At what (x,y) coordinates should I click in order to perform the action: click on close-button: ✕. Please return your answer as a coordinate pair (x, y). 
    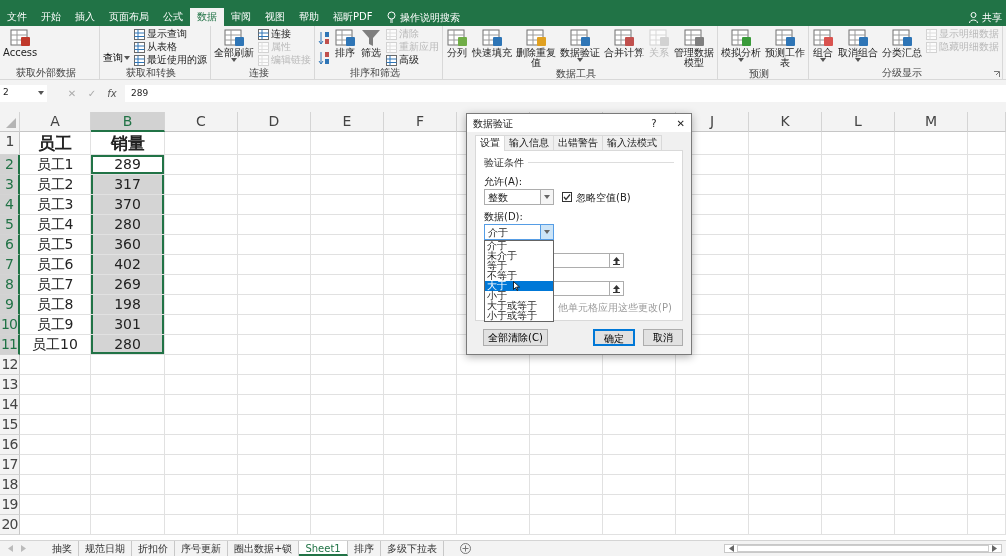
    Looking at the image, I should click on (680, 123).